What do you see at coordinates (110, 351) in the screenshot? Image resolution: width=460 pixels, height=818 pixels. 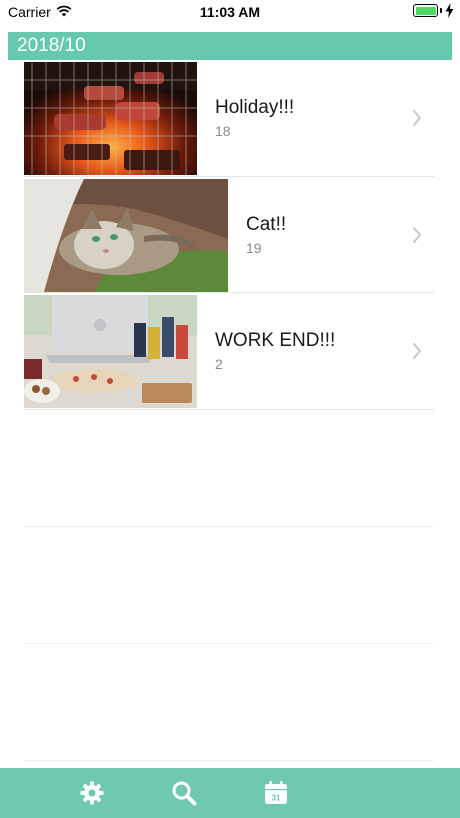 I see `laptop-snacks-photo` at bounding box center [110, 351].